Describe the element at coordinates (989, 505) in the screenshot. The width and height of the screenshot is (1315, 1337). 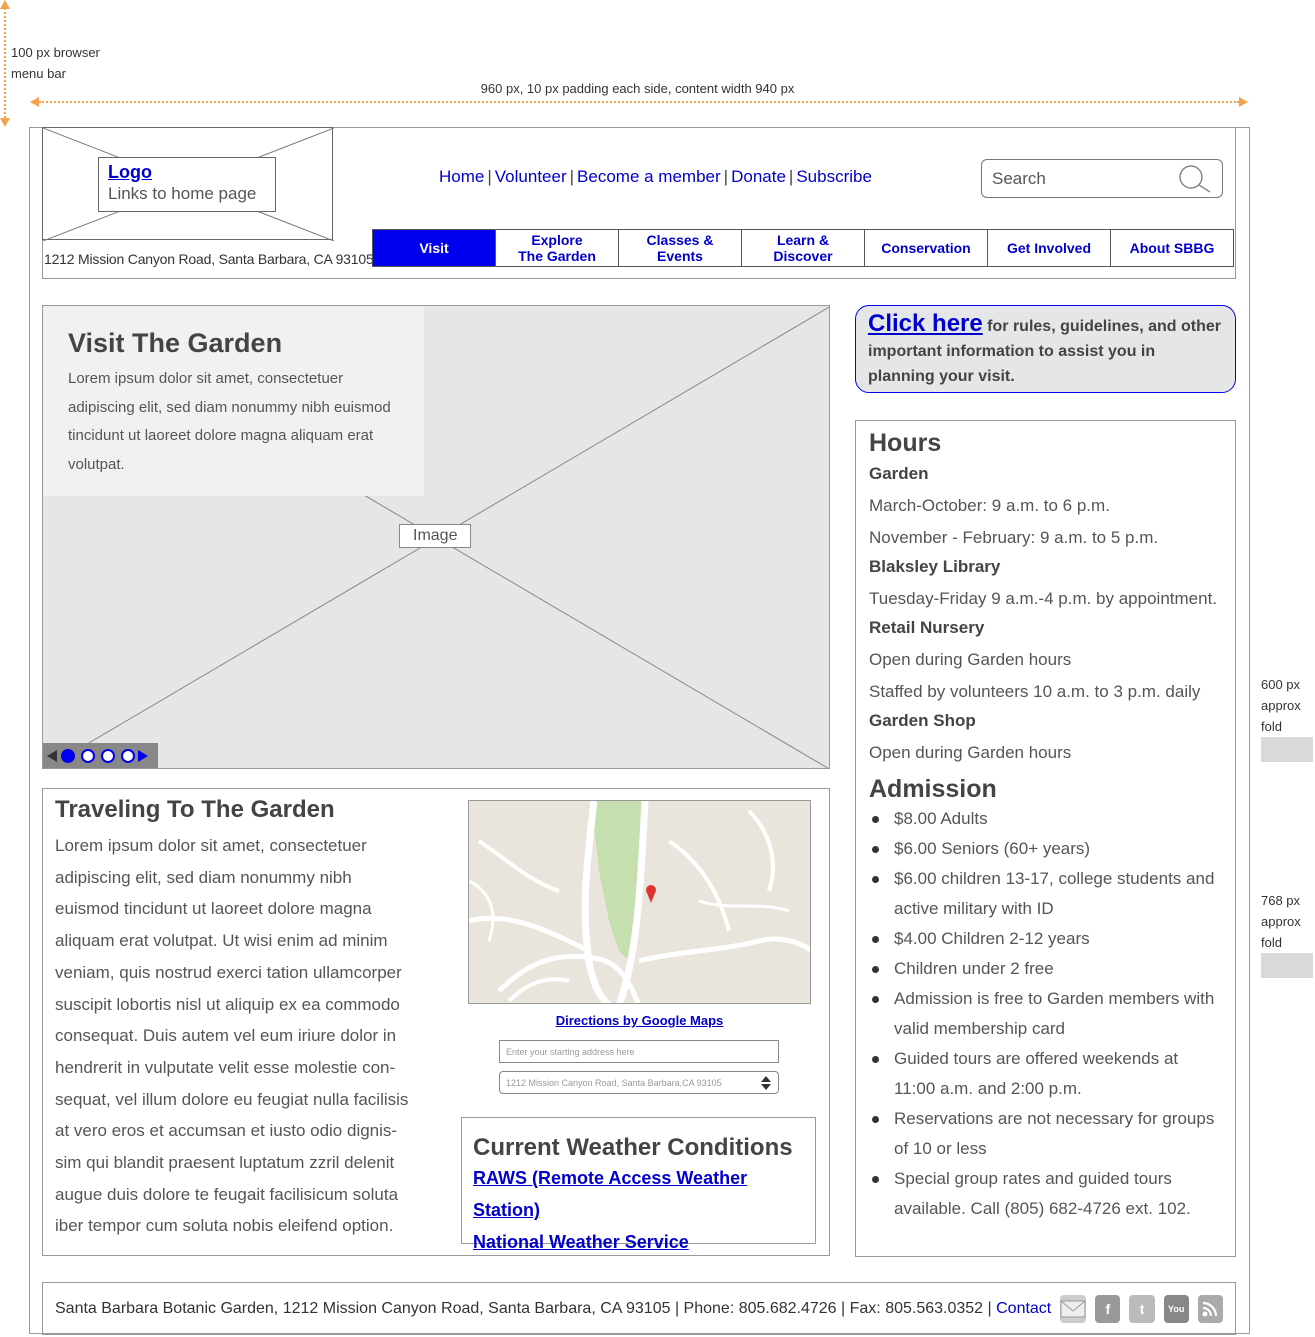
I see `hours-line: March-October: 9 a.m. to 6 p.m.` at that location.